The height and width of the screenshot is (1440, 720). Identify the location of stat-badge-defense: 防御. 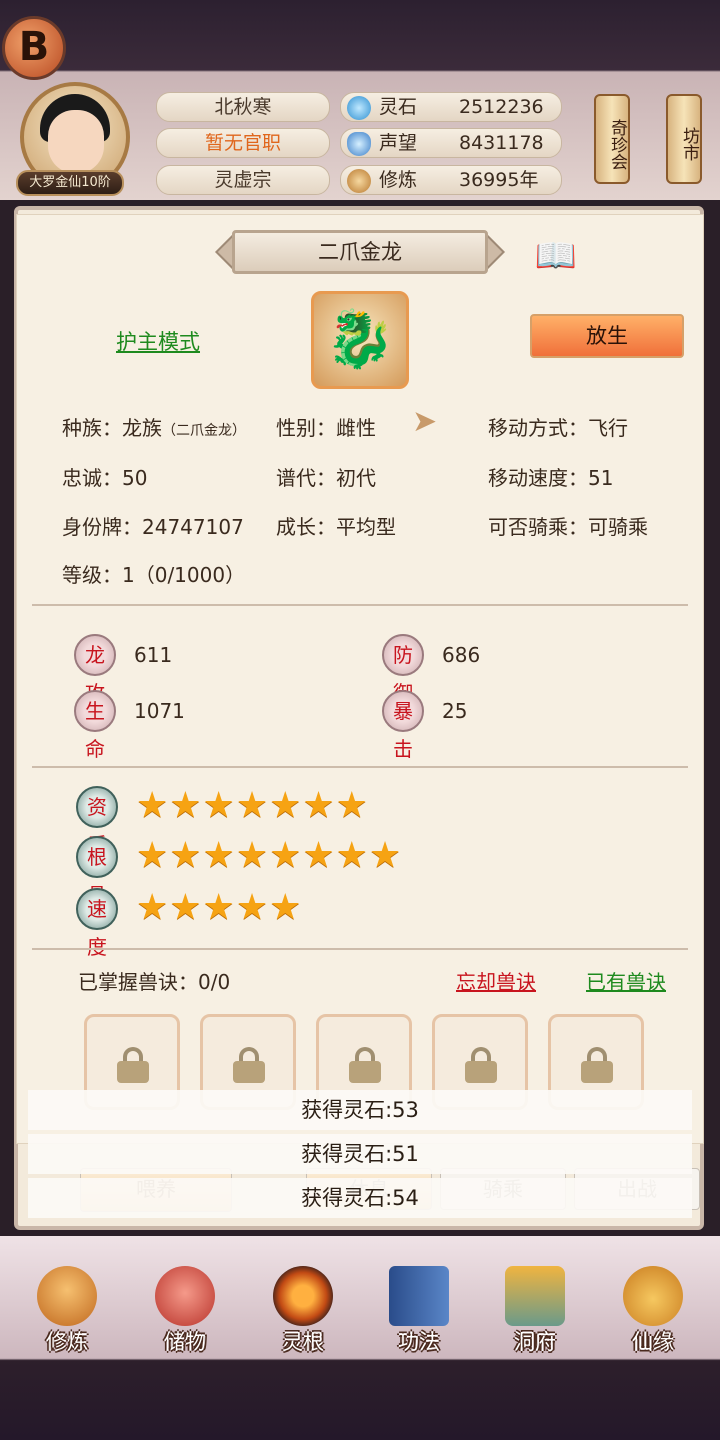
(403, 669).